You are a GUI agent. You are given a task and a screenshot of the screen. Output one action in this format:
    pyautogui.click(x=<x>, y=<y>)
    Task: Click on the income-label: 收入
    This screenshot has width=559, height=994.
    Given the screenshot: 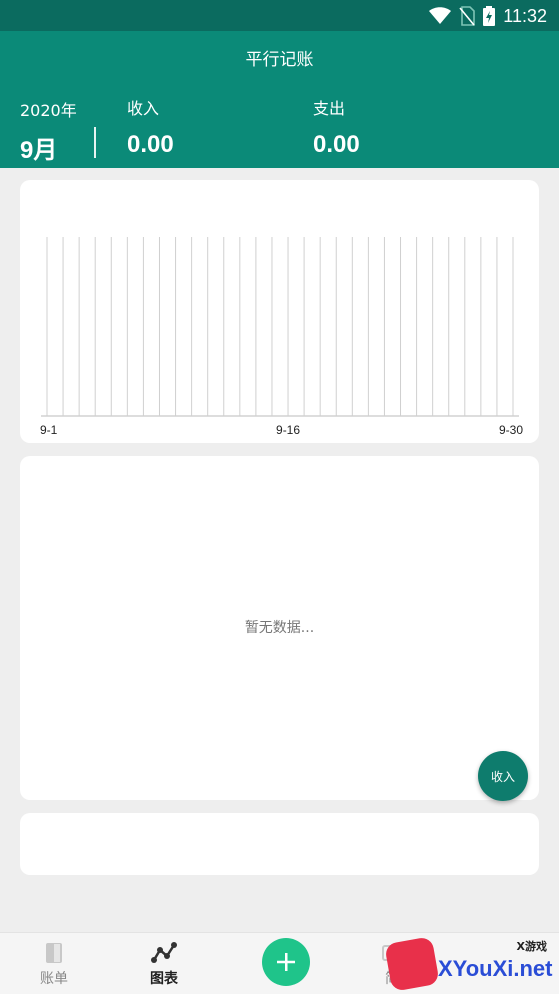 What is the action you would take?
    pyautogui.click(x=143, y=108)
    